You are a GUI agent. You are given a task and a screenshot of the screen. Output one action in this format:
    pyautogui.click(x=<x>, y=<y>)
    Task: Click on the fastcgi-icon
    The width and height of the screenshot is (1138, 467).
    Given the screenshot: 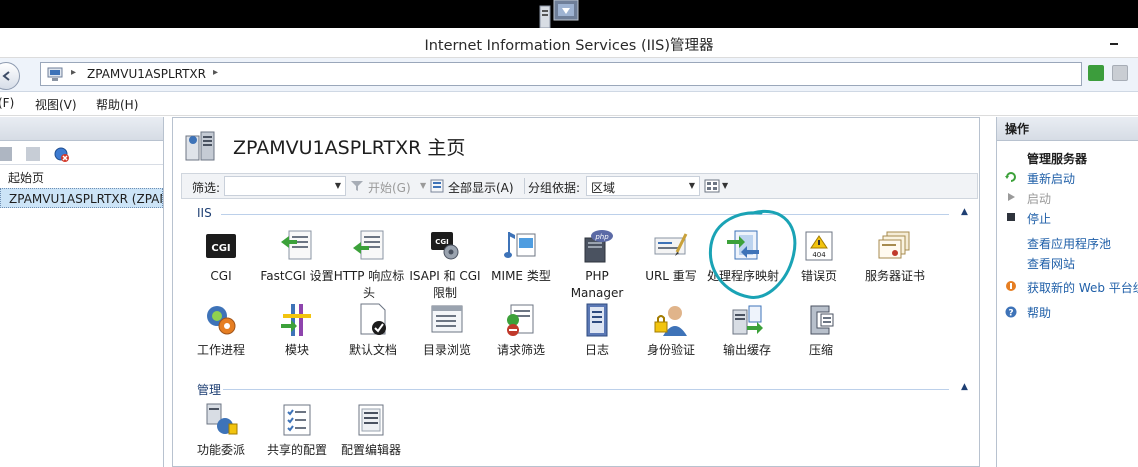 What is the action you would take?
    pyautogui.click(x=296, y=245)
    